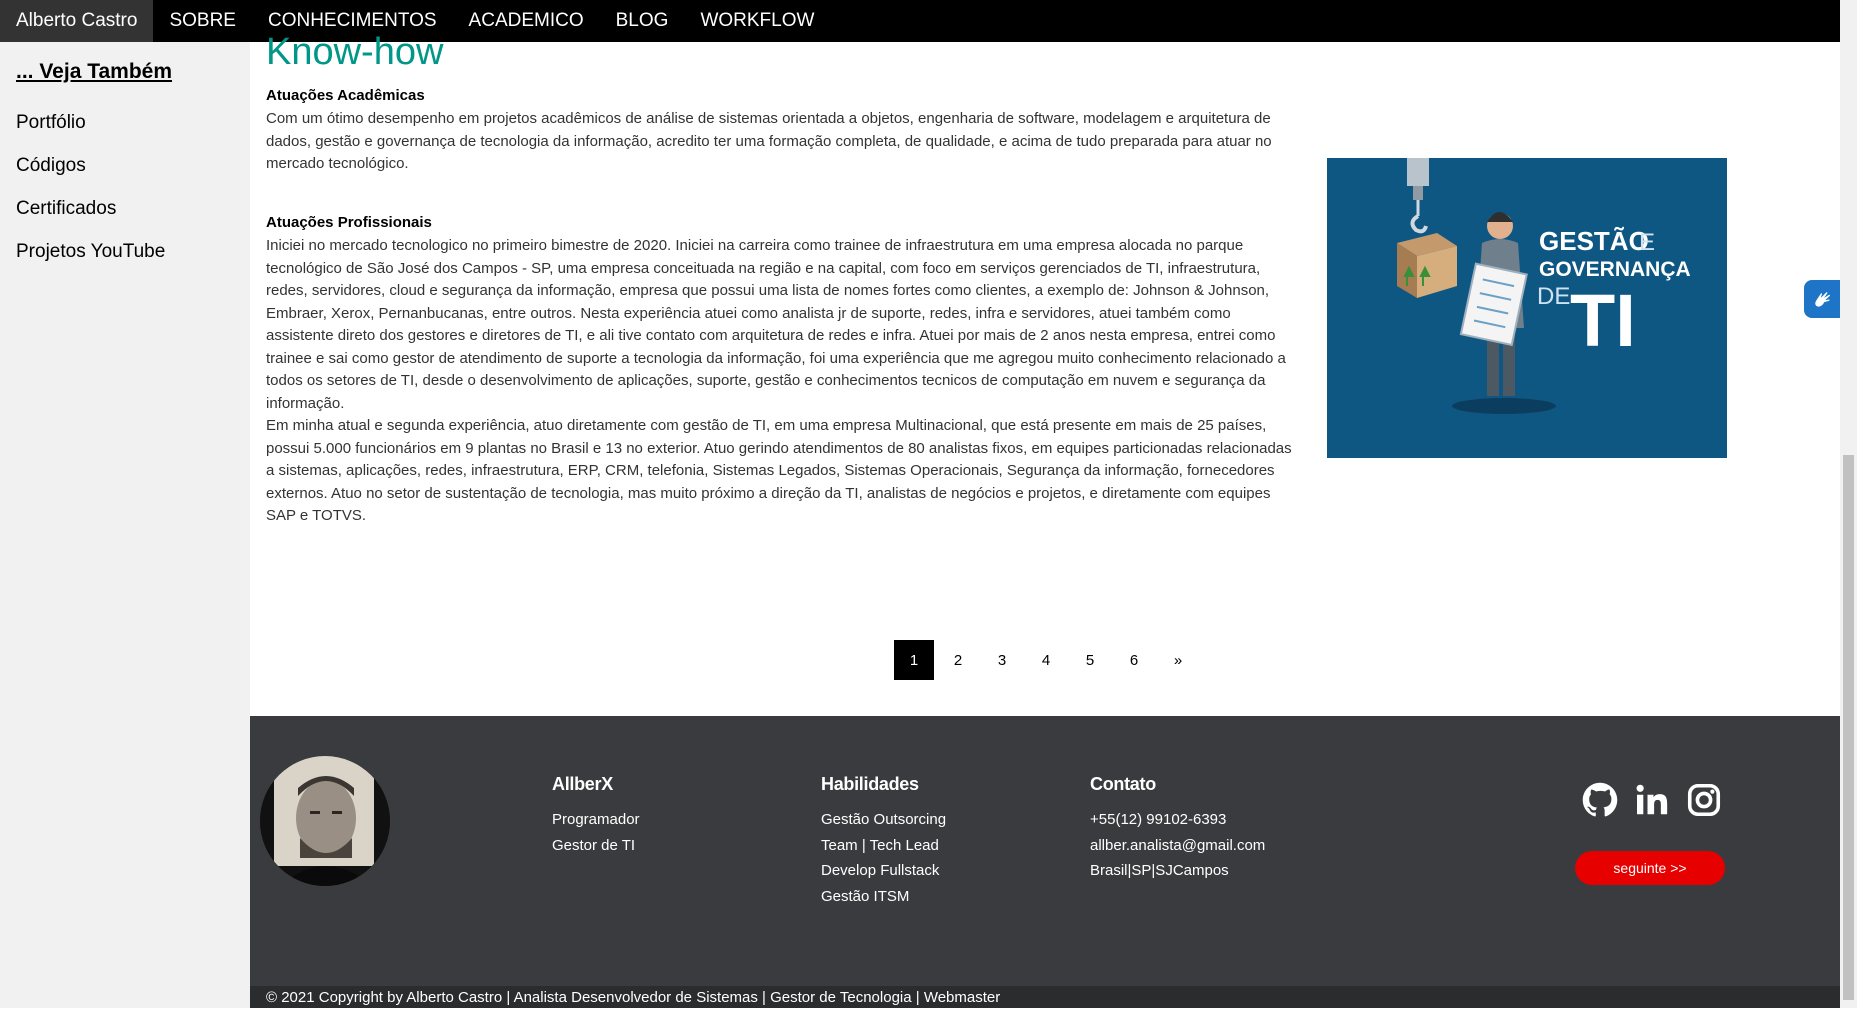 Image resolution: width=1857 pixels, height=1010 pixels. I want to click on illustration-graphic: GESTÃO E GOVERNANÇA DE TI, so click(1527, 308).